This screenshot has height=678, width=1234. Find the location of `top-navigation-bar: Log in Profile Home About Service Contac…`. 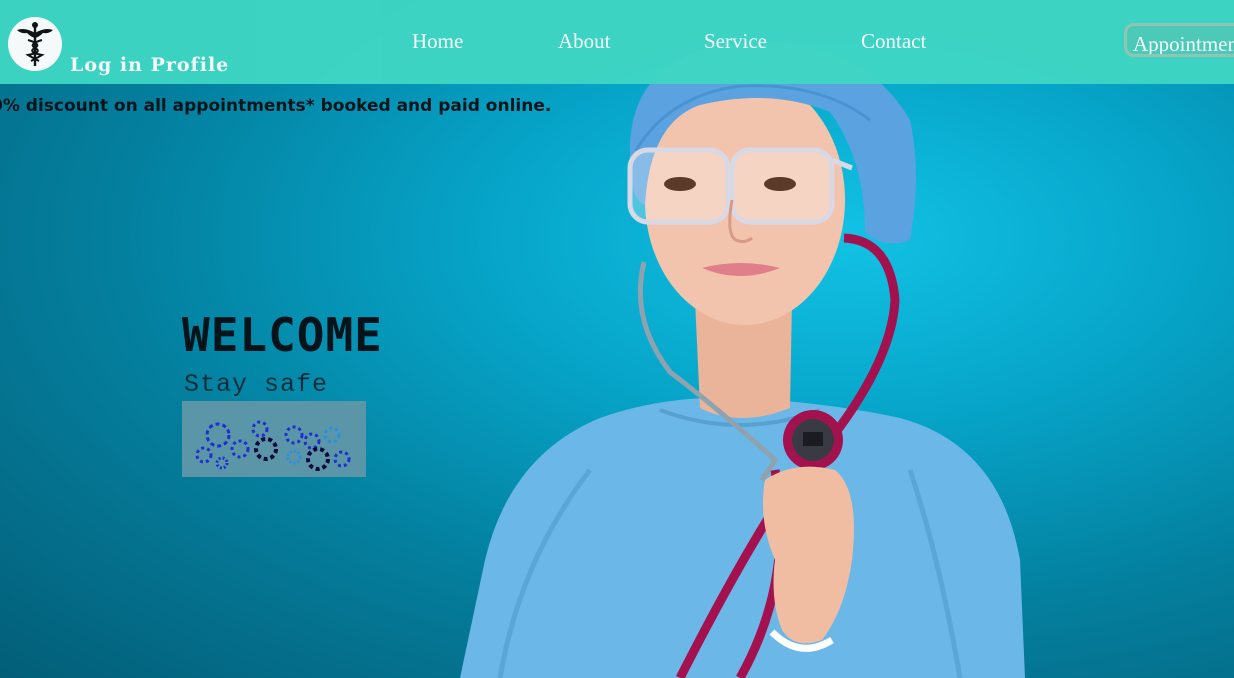

top-navigation-bar: Log in Profile Home About Service Contac… is located at coordinates (617, 42).